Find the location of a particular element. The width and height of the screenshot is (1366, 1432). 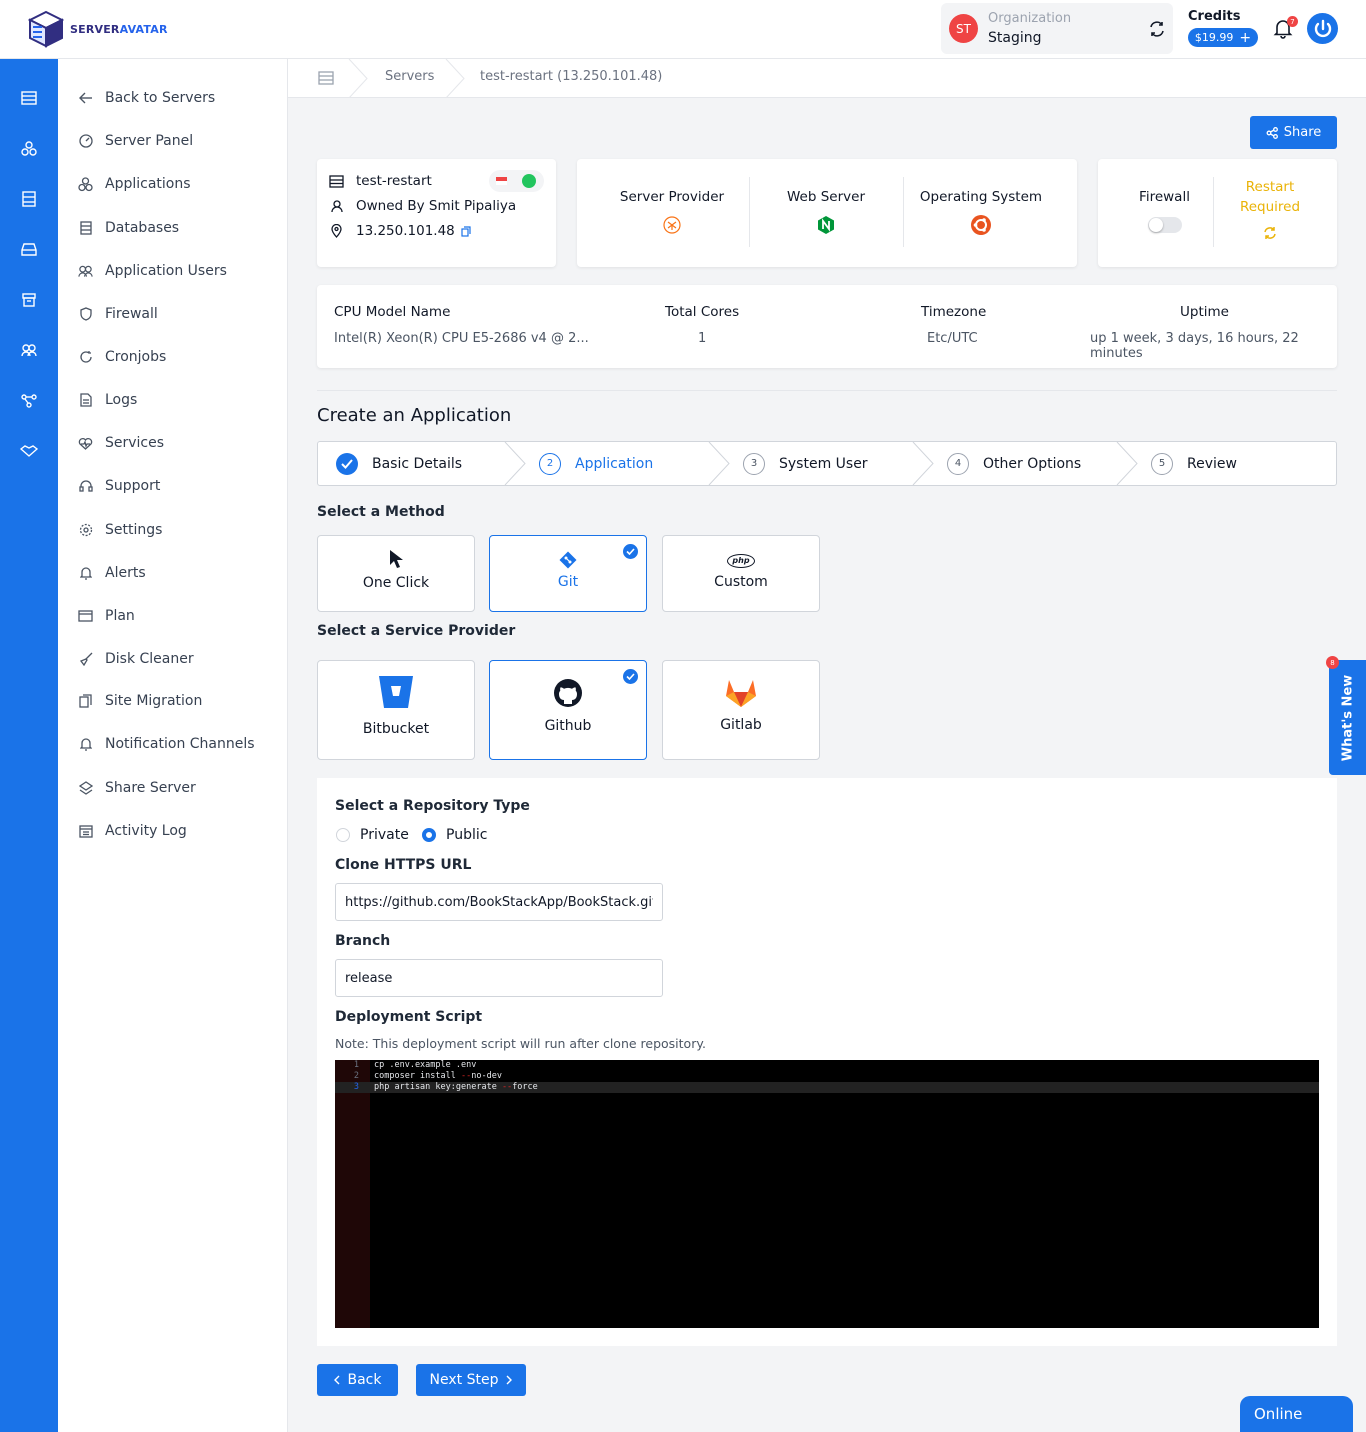

sidebar-item-server-panel: Server Panel is located at coordinates (135, 141).